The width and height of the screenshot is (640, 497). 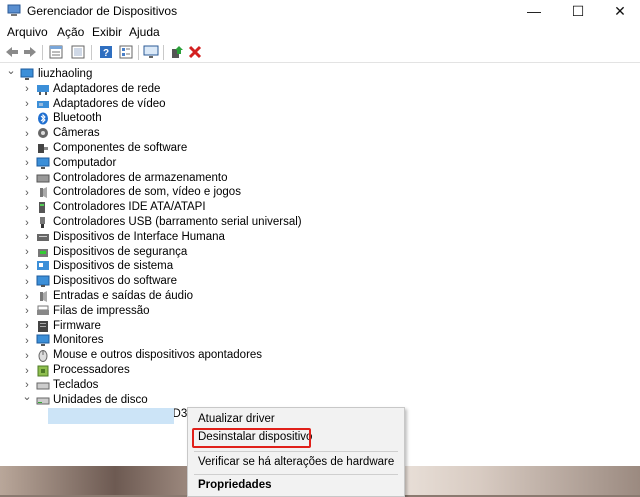 I want to click on toolbar: ?, so click(x=320, y=52).